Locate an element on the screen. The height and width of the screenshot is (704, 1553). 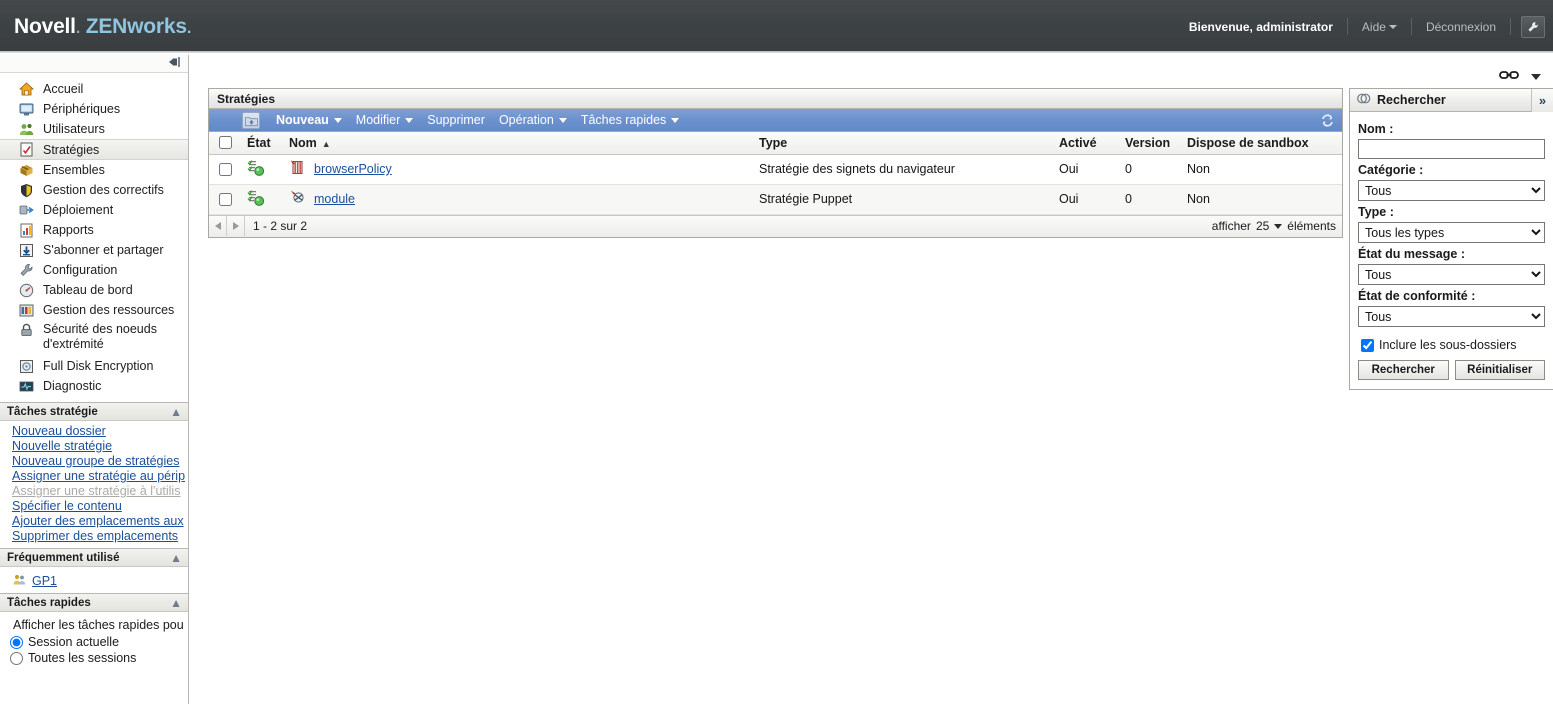
page-next-icon is located at coordinates (236, 226).